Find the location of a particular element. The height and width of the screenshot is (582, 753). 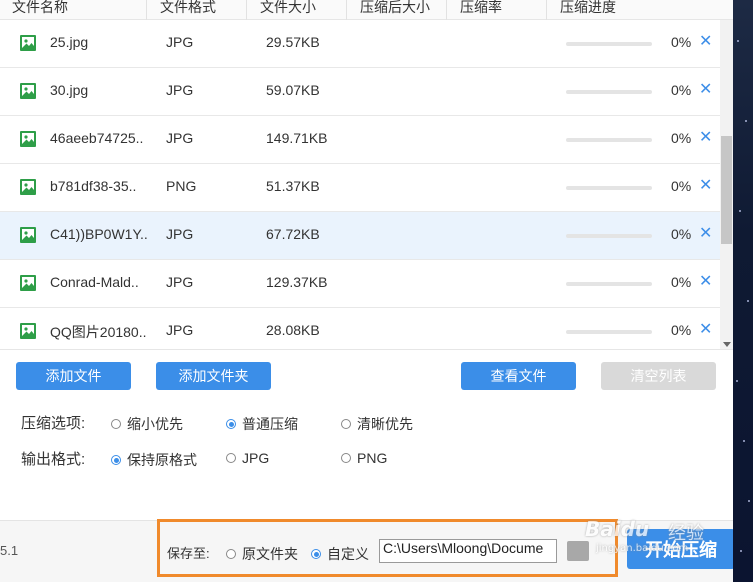

file-size: 149.71KB is located at coordinates (297, 138).